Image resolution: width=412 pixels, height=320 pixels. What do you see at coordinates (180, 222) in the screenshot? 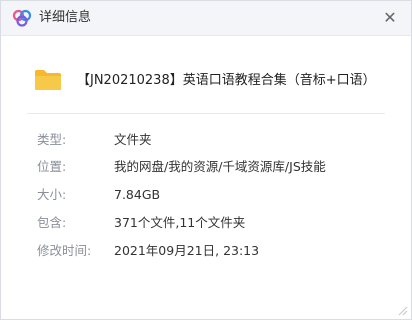
I see `property-value: 371个文件,11个文件夹` at bounding box center [180, 222].